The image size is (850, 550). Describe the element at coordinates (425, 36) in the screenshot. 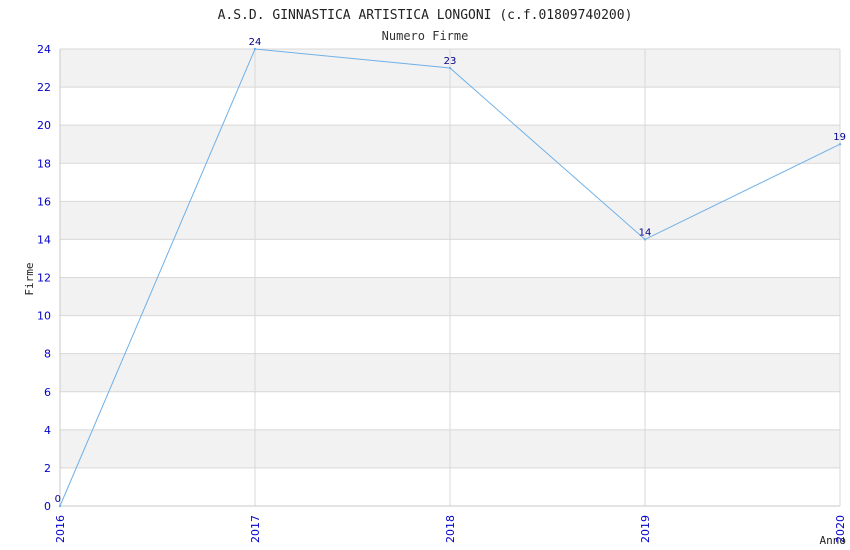

I see `chart-subtitle: Numero Firme` at that location.